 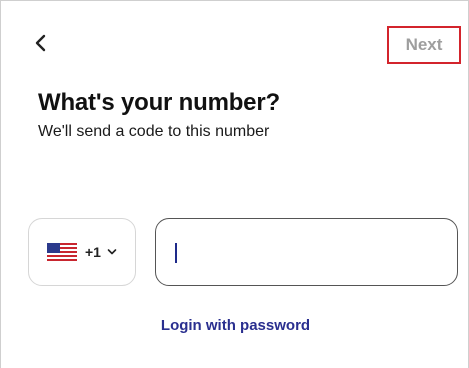 I want to click on page-subtitle: We'll send a code to this number, so click(x=154, y=131).